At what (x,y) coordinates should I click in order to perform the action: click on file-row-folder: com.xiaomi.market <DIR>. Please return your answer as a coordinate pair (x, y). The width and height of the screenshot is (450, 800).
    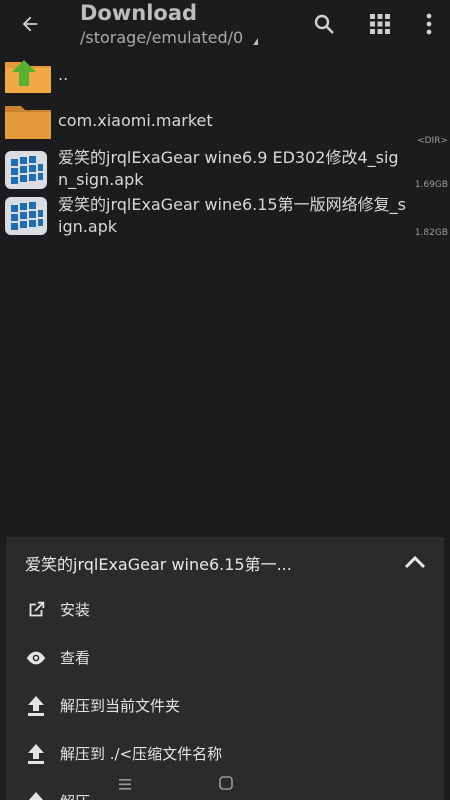
    Looking at the image, I should click on (225, 122).